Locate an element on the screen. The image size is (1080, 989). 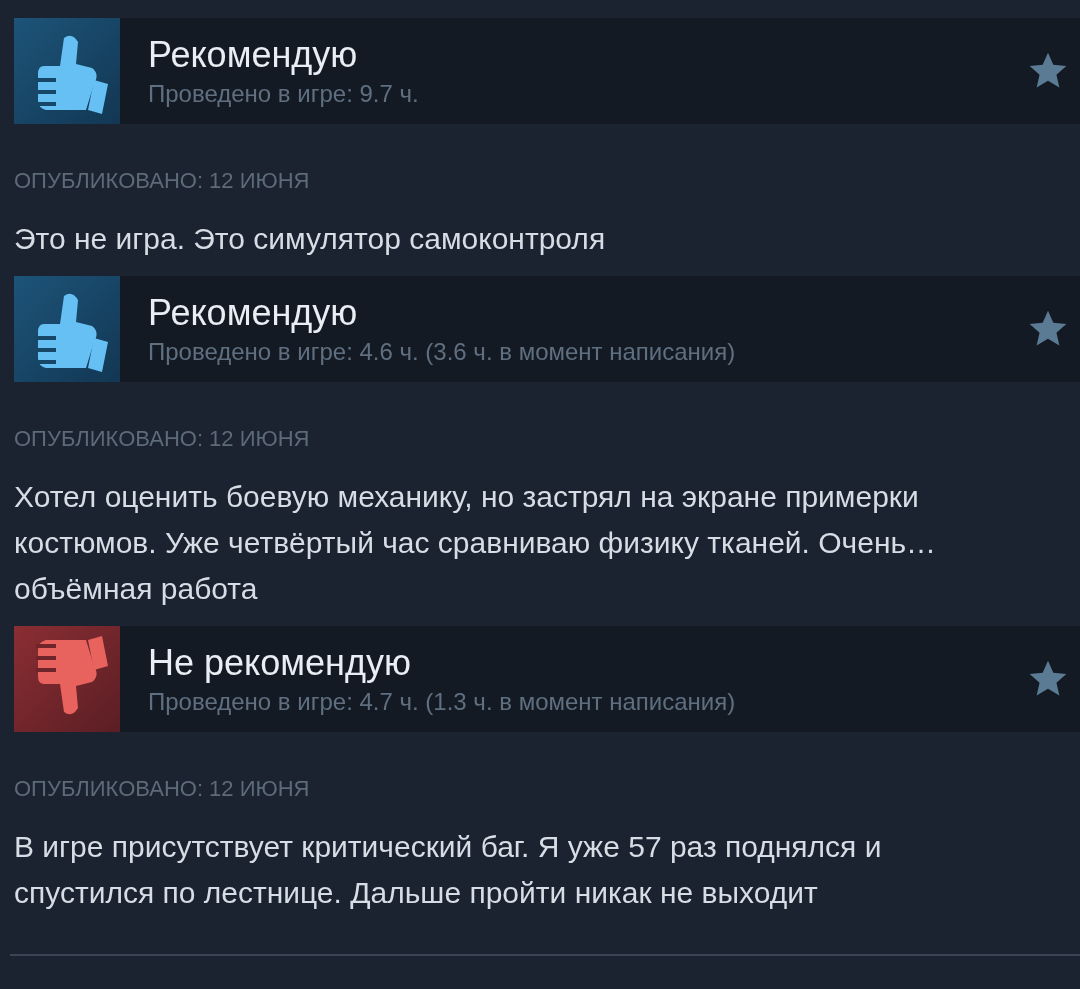
thumbs-down-icon is located at coordinates (67, 679).